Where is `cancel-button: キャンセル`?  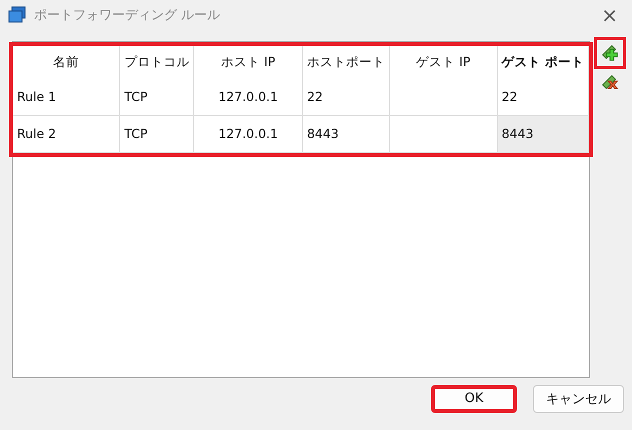
cancel-button: キャンセル is located at coordinates (578, 398).